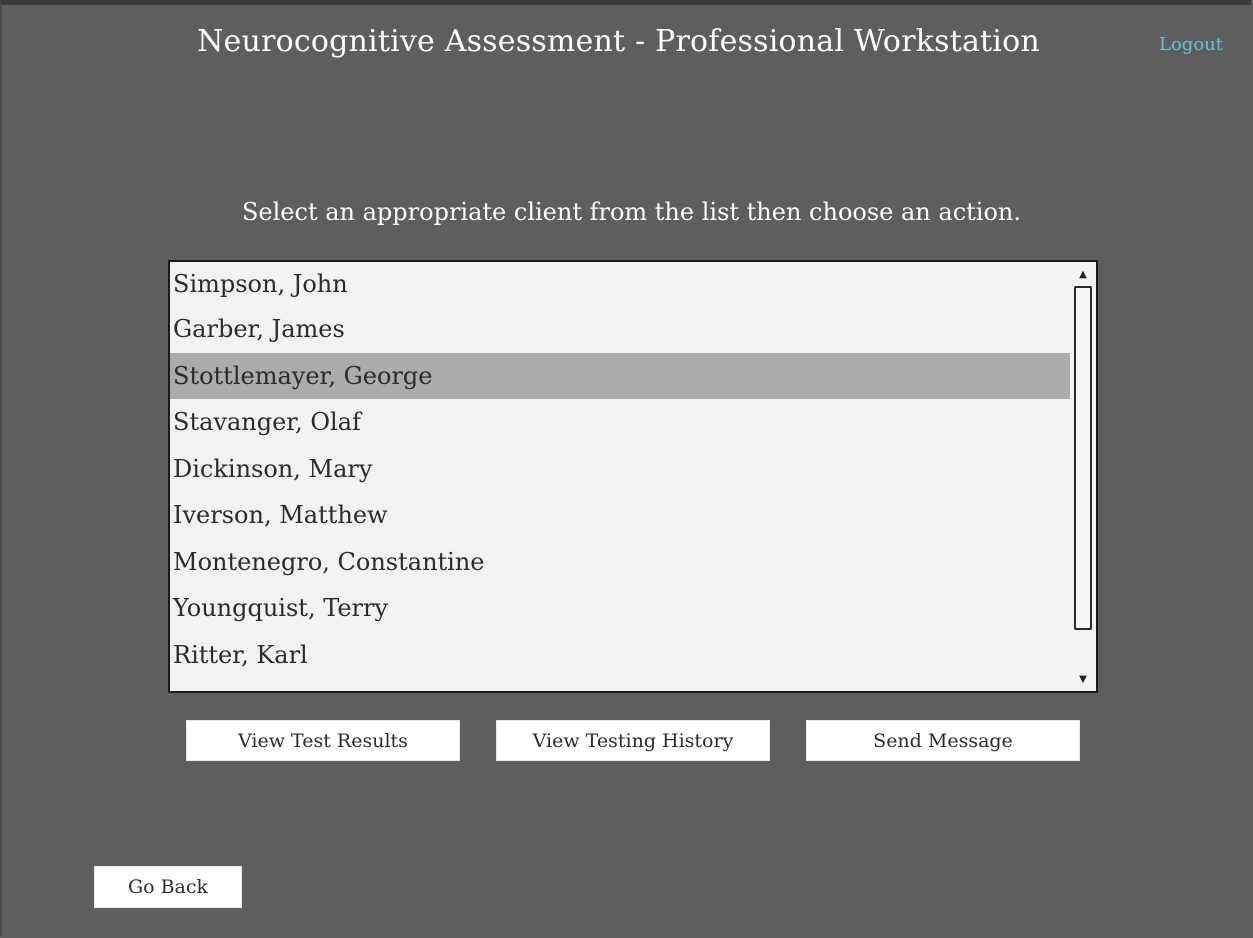 This screenshot has height=938, width=1253. I want to click on client-list-item: Montenegro, Constantine, so click(620, 562).